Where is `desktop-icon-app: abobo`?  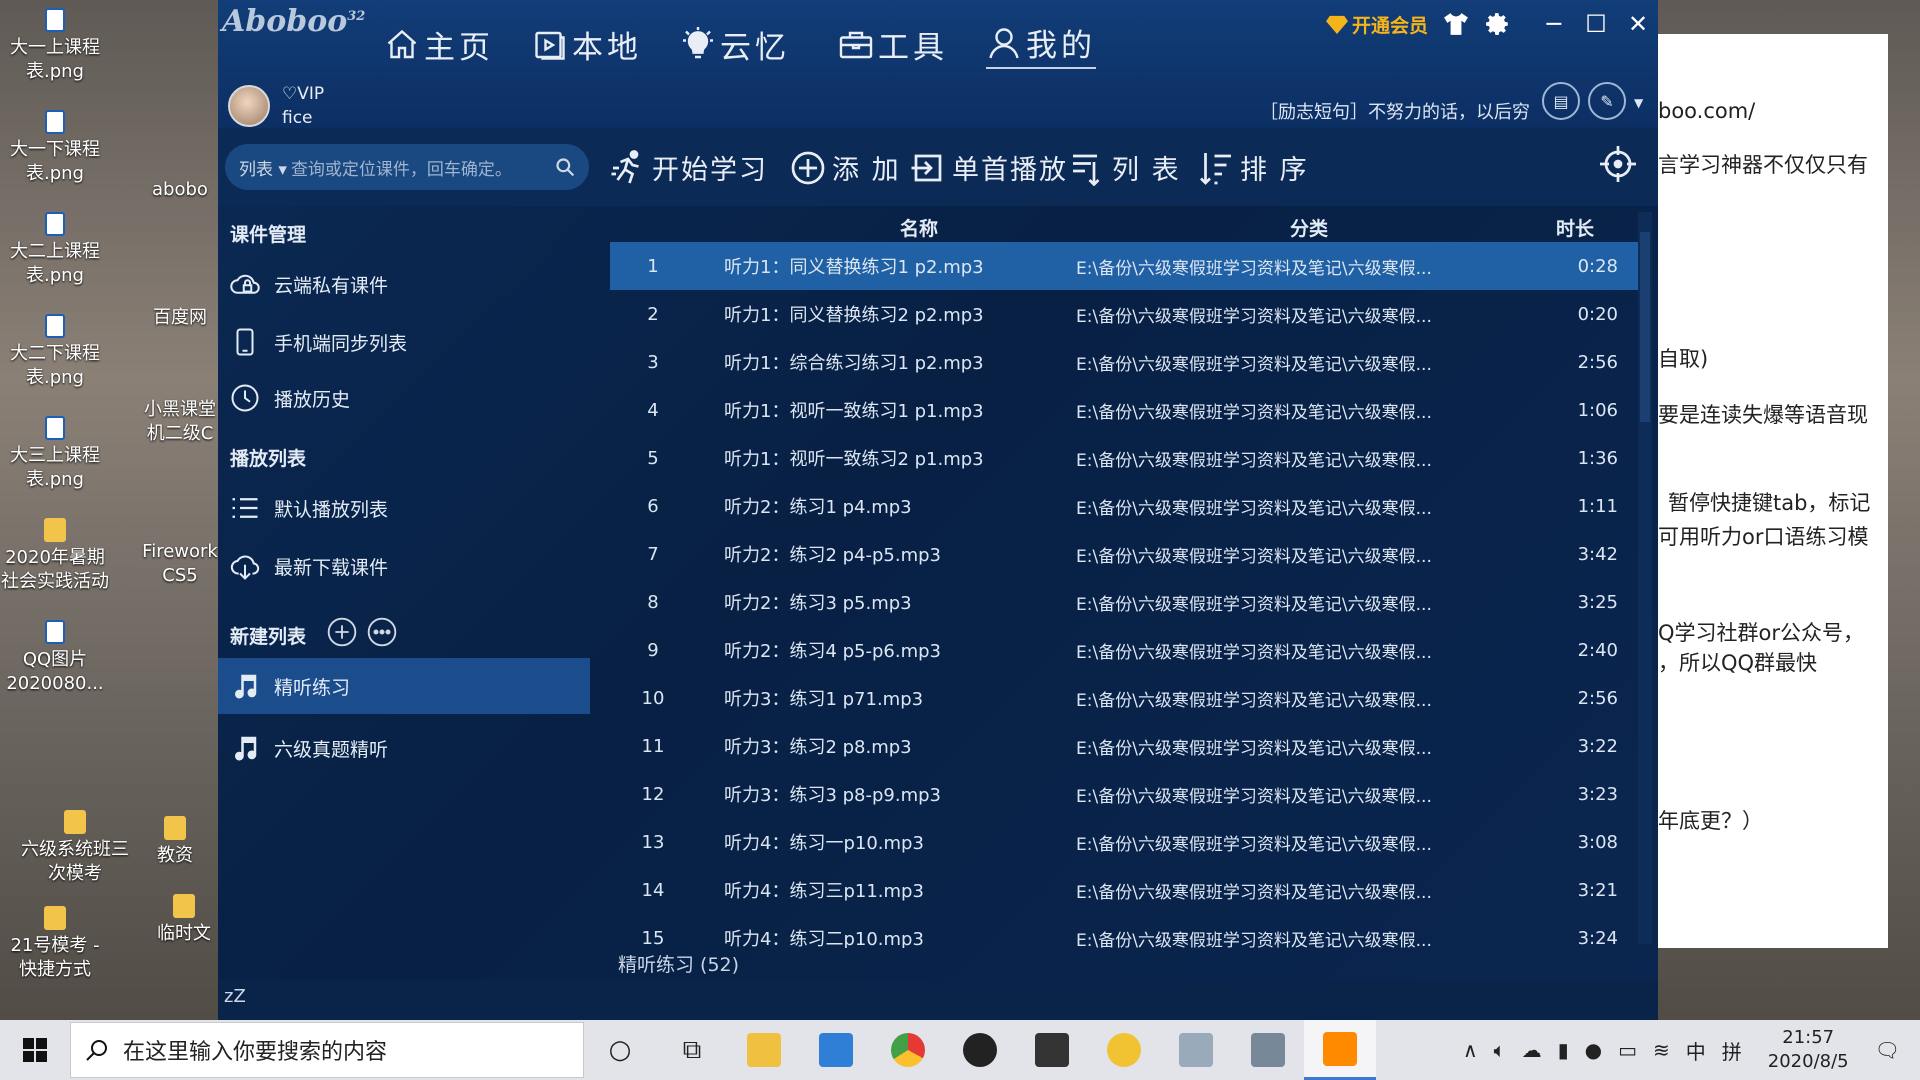
desktop-icon-app: abobo is located at coordinates (180, 190).